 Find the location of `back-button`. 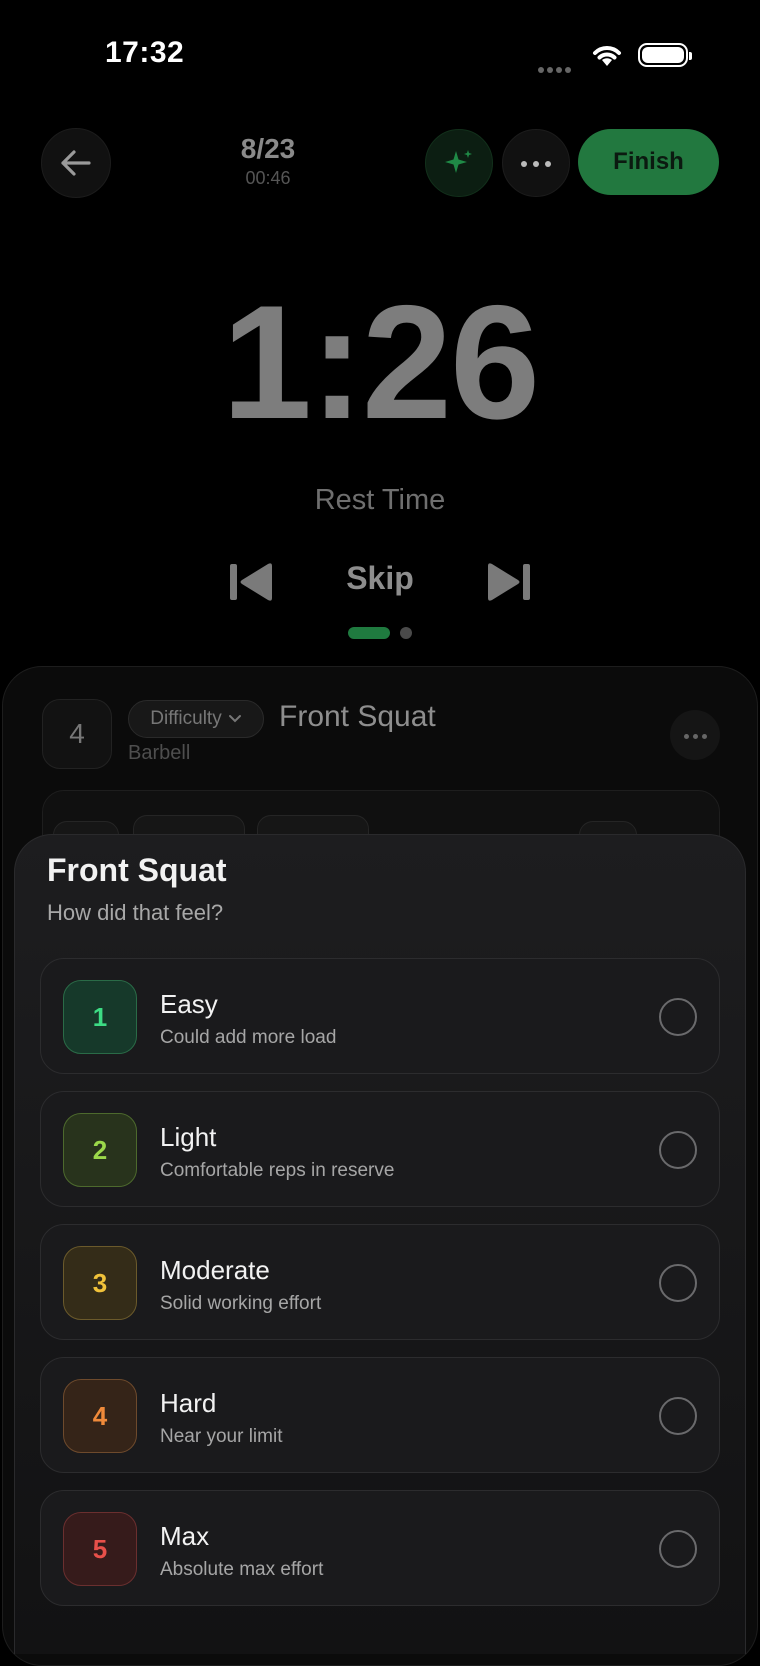

back-button is located at coordinates (76, 163).